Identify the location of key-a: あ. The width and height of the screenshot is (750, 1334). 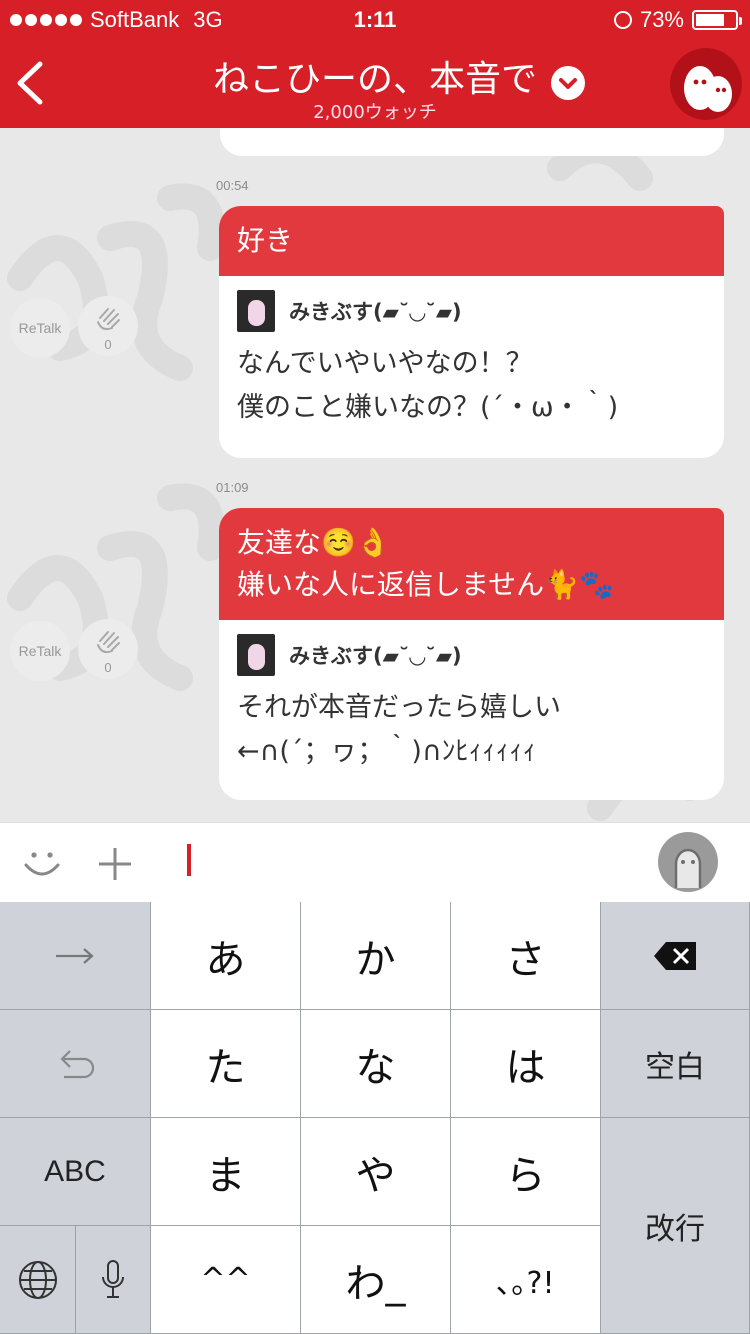
(226, 956).